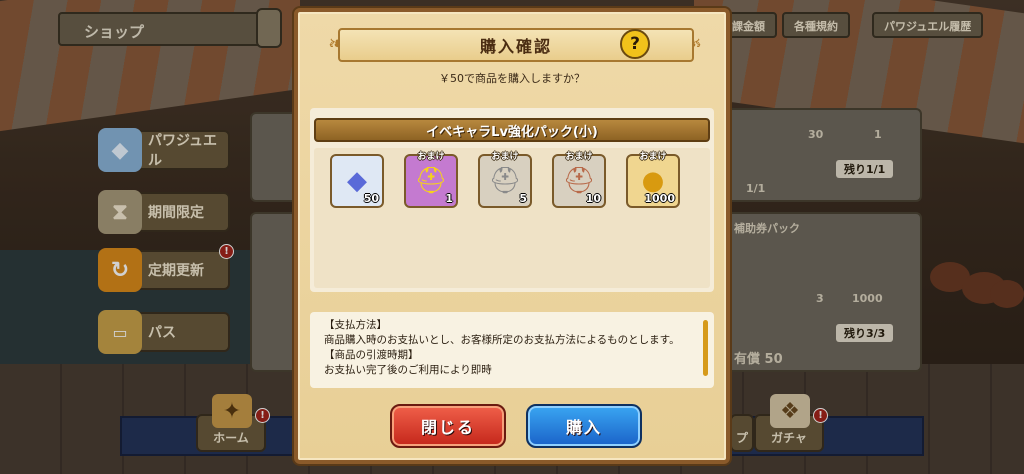 The image size is (1024, 474). What do you see at coordinates (355, 325) in the screenshot?
I see `terms-line: 【支払方法】` at bounding box center [355, 325].